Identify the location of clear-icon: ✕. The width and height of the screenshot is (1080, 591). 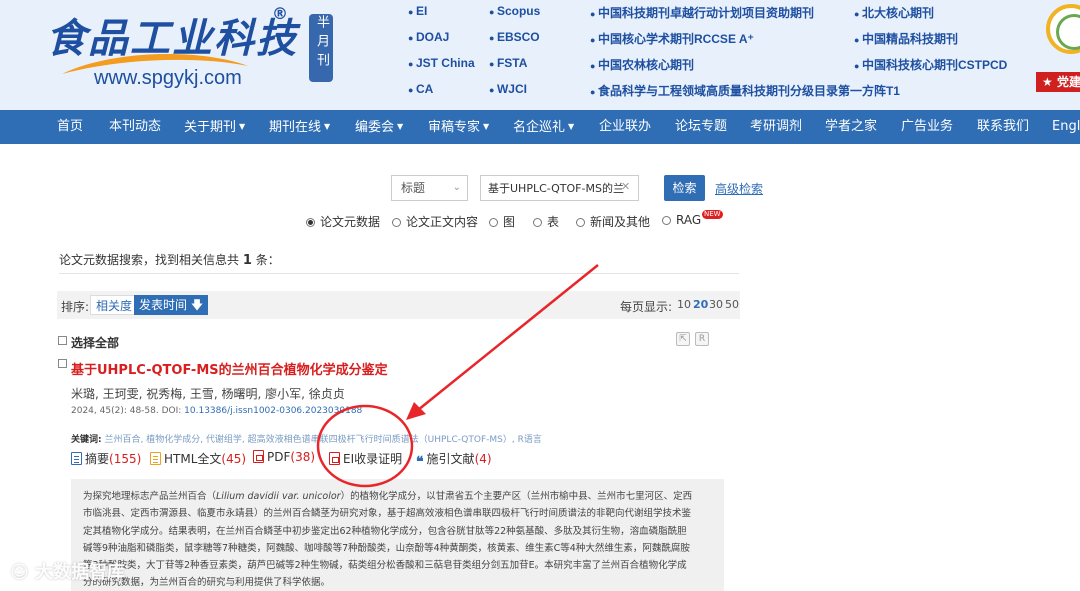
(625, 186).